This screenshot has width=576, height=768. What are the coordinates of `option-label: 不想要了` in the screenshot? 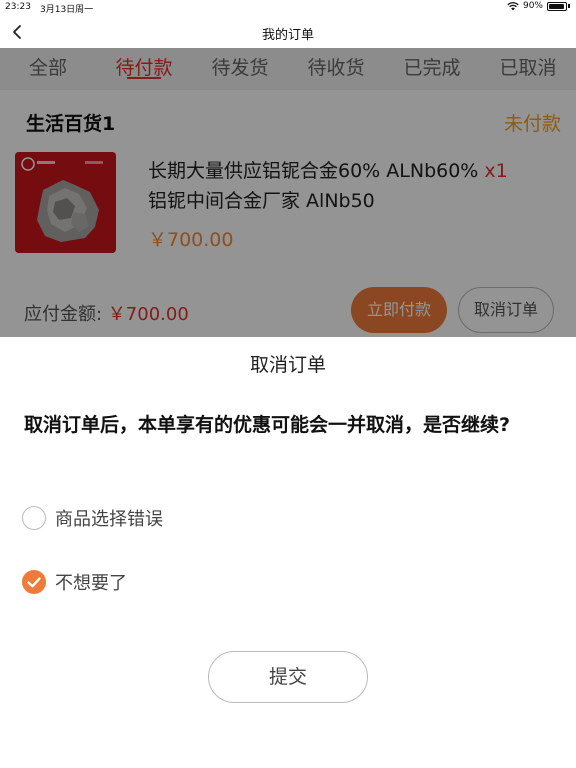 It's located at (91, 583).